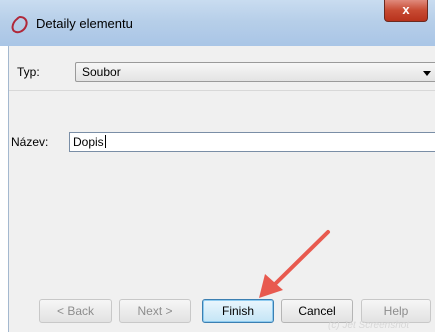 The width and height of the screenshot is (435, 332). Describe the element at coordinates (294, 264) in the screenshot. I see `annotation-arrow` at that location.